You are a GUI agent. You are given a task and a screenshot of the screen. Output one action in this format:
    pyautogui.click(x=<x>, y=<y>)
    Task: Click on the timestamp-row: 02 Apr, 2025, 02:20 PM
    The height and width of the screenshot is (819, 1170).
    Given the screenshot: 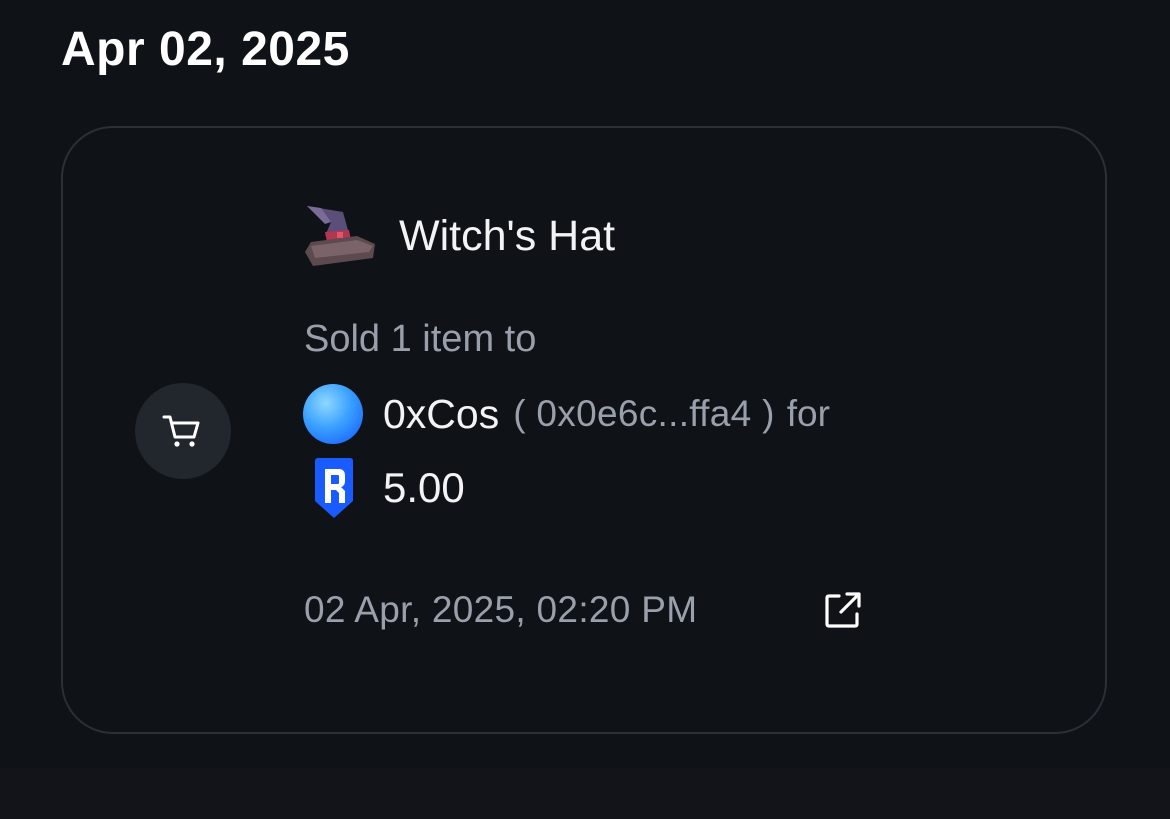 What is the action you would take?
    pyautogui.click(x=500, y=610)
    